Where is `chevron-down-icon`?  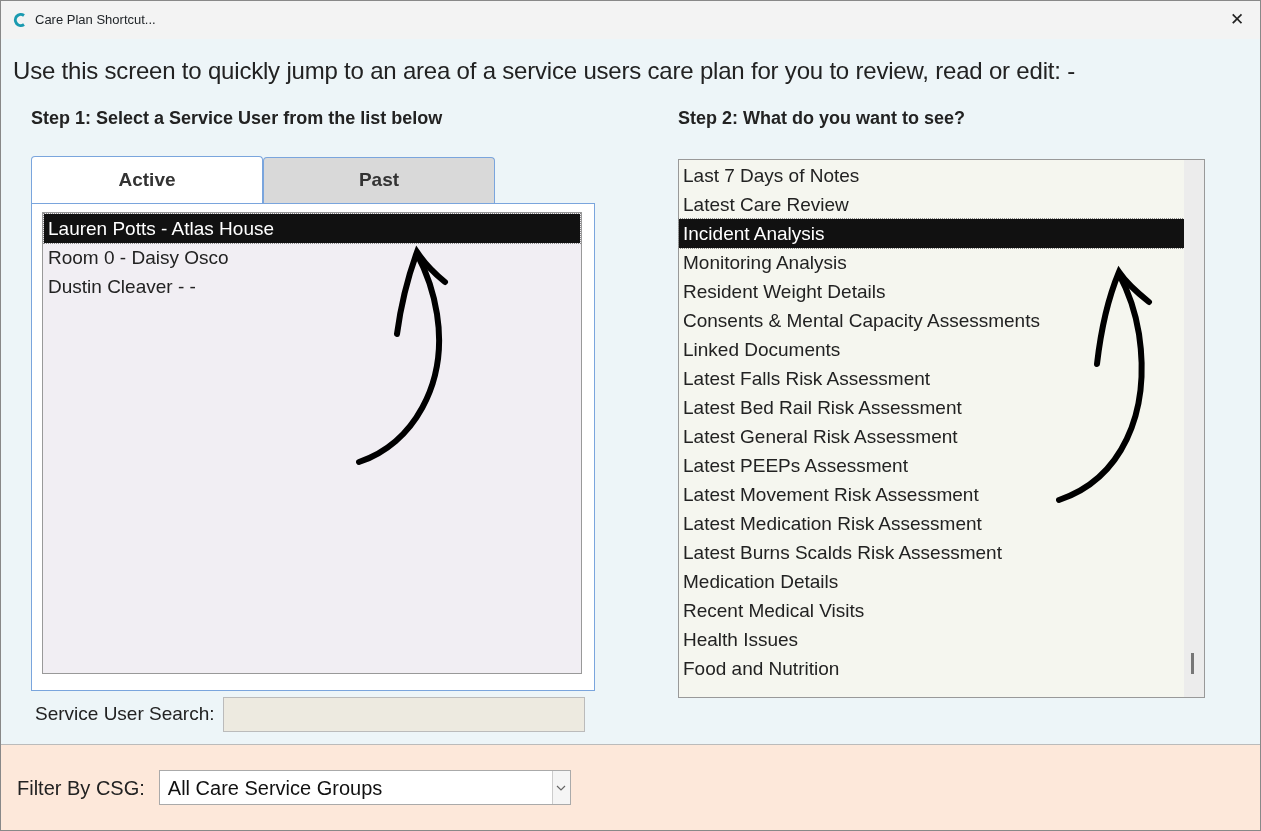 chevron-down-icon is located at coordinates (561, 787).